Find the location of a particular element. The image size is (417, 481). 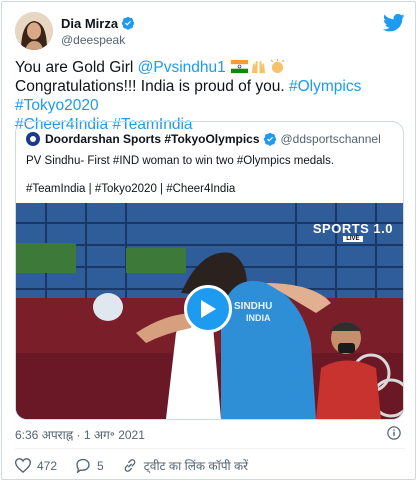

info-icon is located at coordinates (394, 433).